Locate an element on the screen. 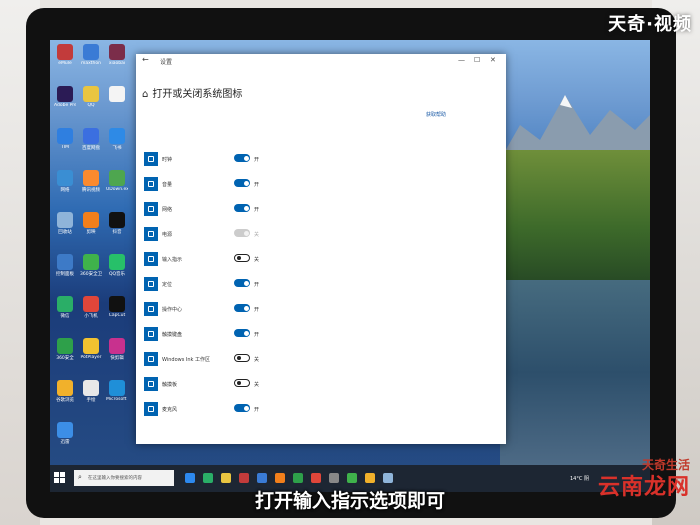 This screenshot has height=525, width=700. desktop-icon: 快剪辑 is located at coordinates (117, 349).